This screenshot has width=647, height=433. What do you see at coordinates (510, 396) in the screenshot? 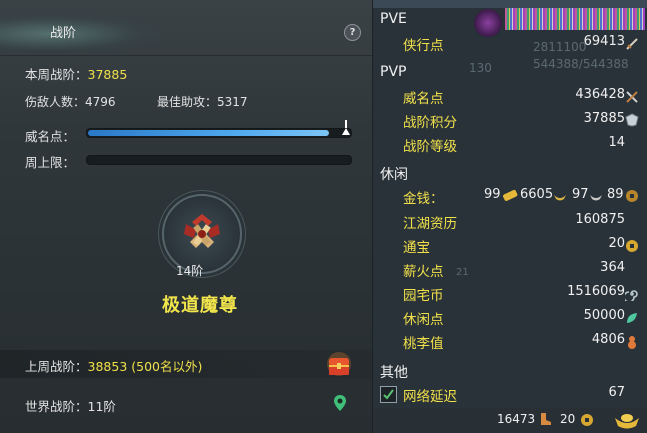
I see `row-latency: 网络延迟 67` at bounding box center [510, 396].